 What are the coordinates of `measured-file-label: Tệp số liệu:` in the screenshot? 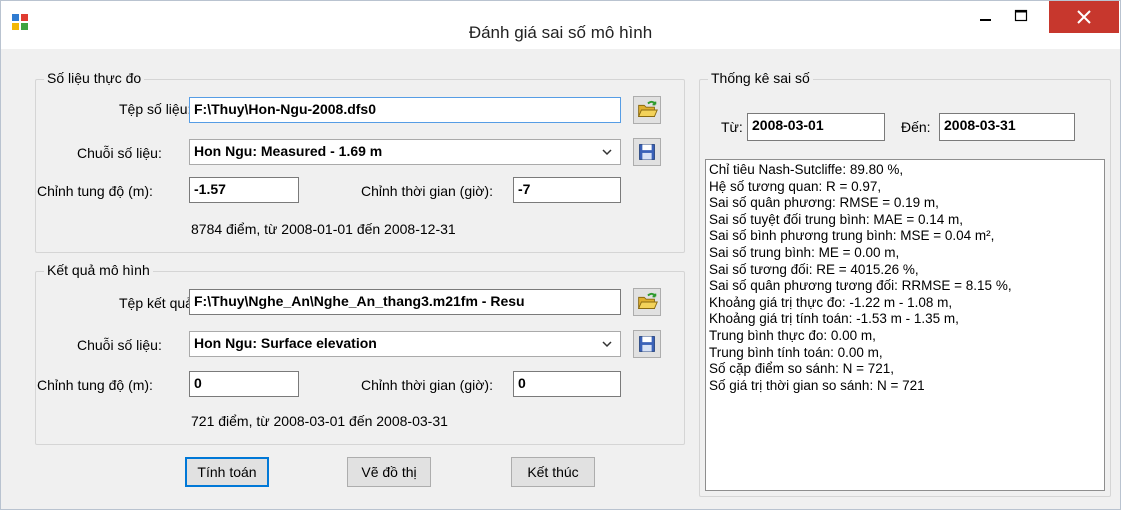 It's located at (155, 109).